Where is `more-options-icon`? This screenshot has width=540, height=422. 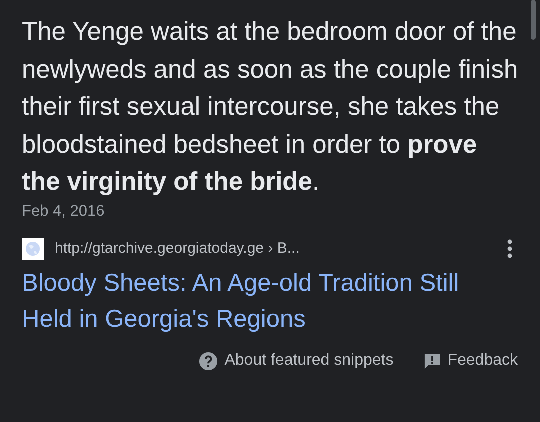 more-options-icon is located at coordinates (510, 248).